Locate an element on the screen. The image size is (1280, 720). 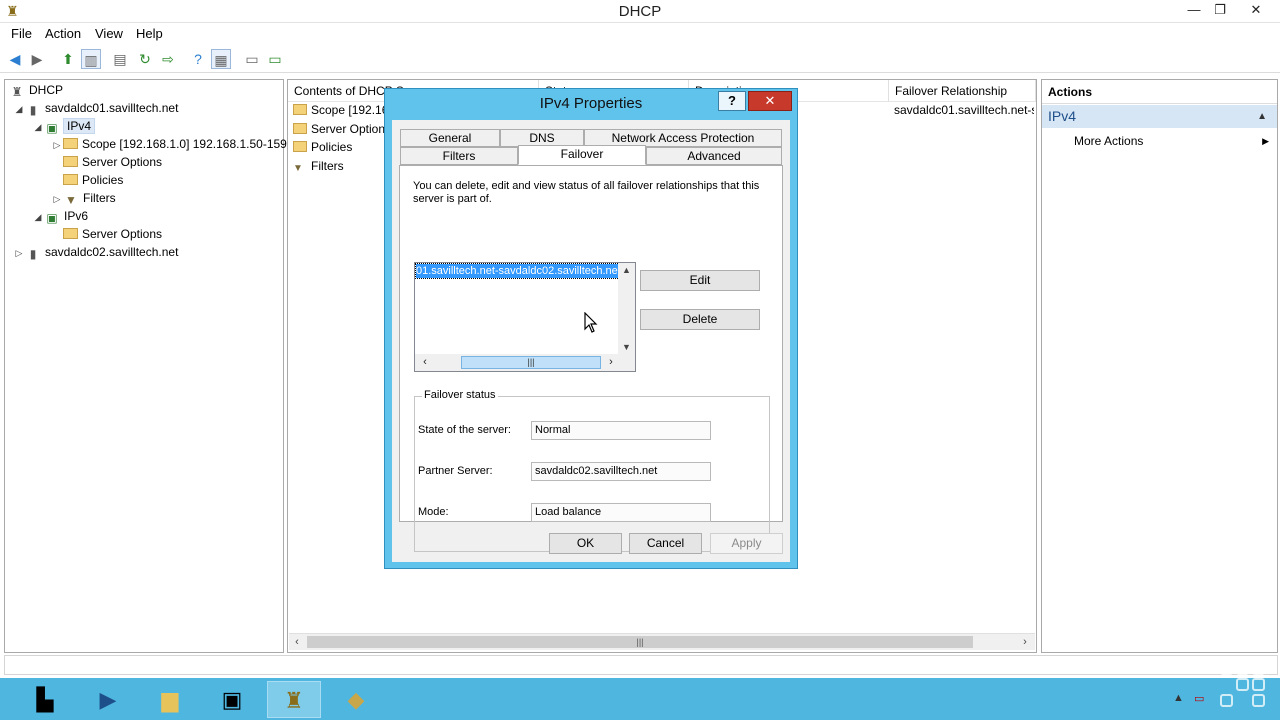
menu-file: File is located at coordinates (21, 33).